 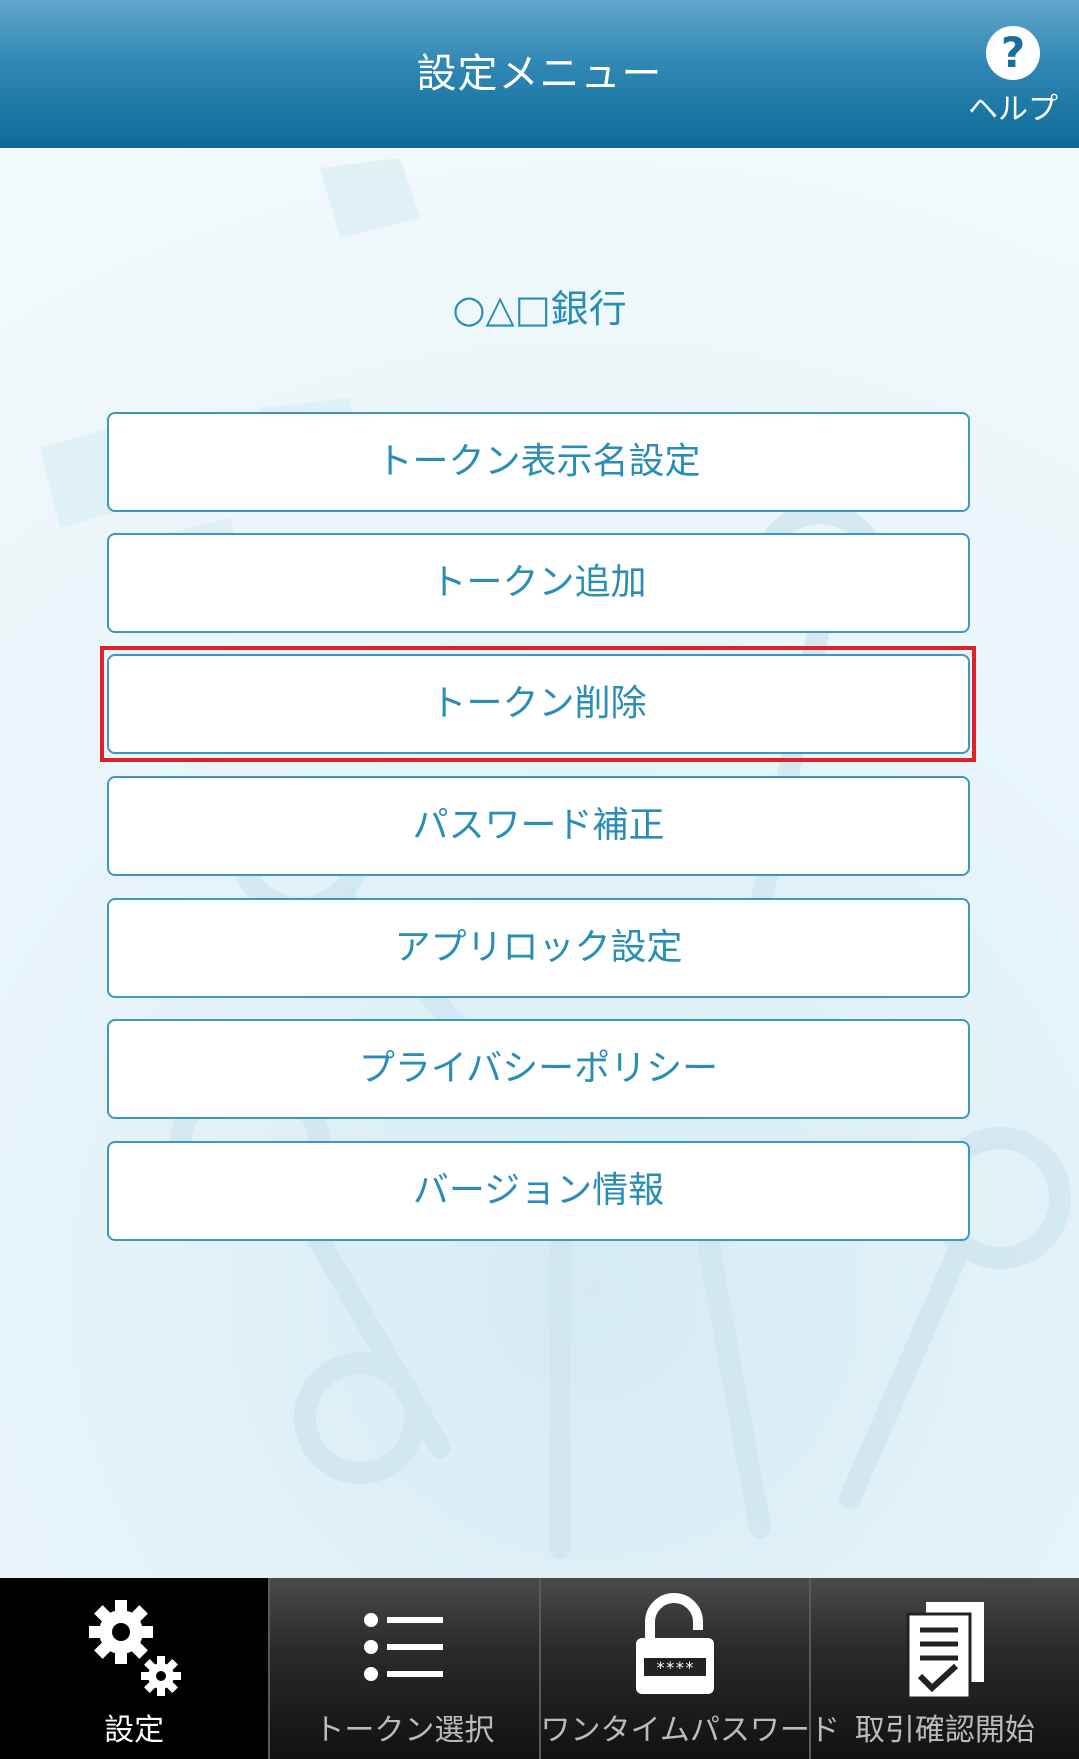 I want to click on lock-icon: ****, so click(x=674, y=1643).